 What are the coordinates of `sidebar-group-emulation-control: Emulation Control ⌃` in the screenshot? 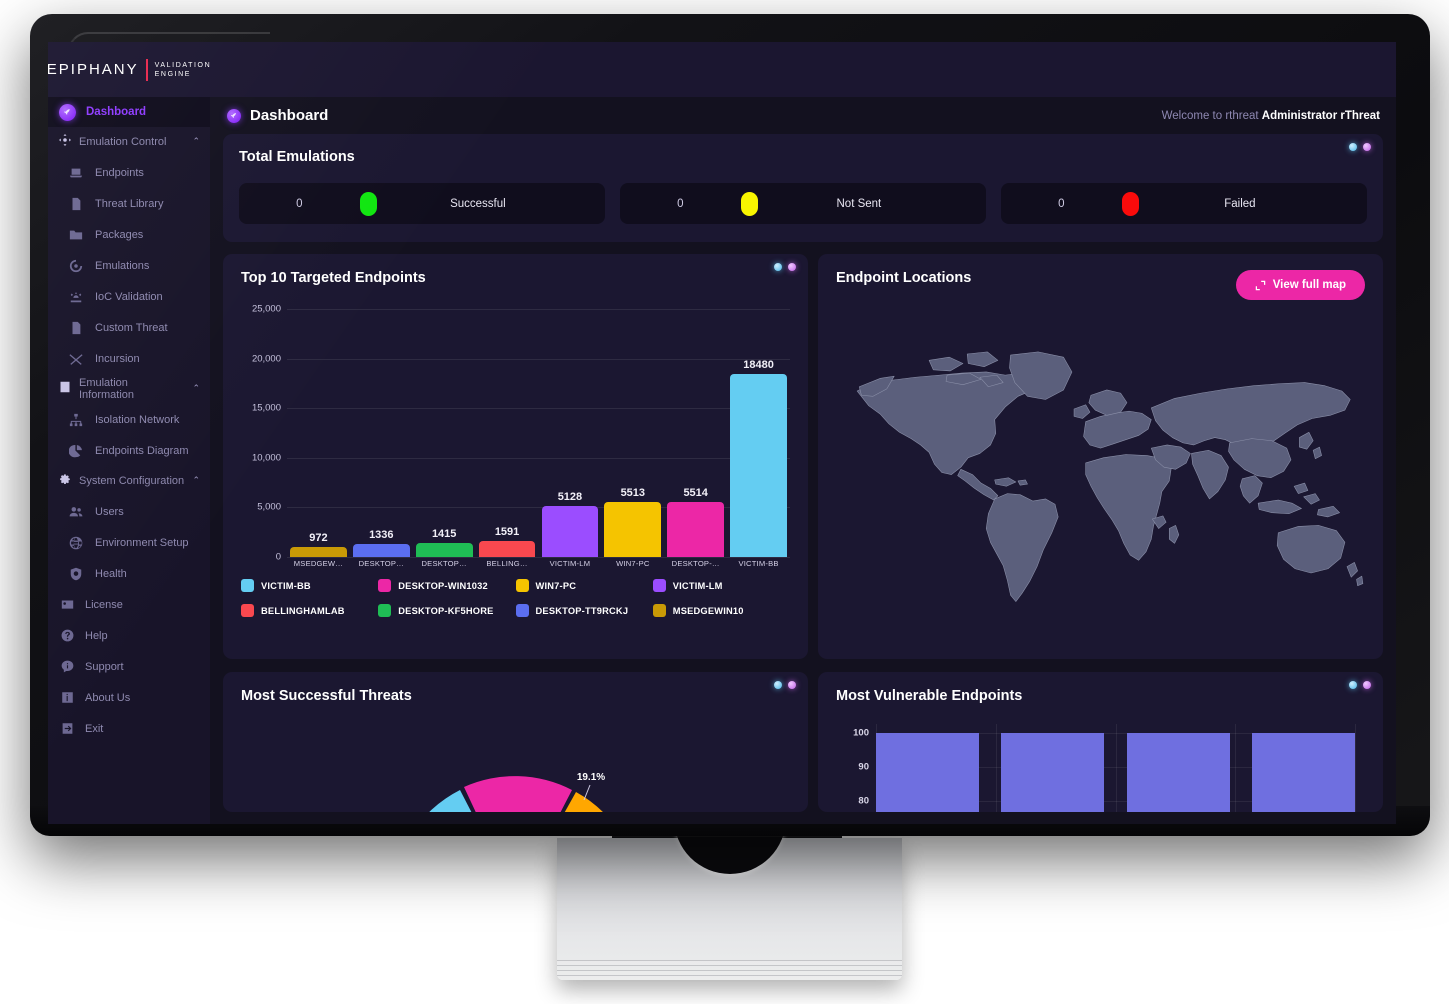 It's located at (129, 142).